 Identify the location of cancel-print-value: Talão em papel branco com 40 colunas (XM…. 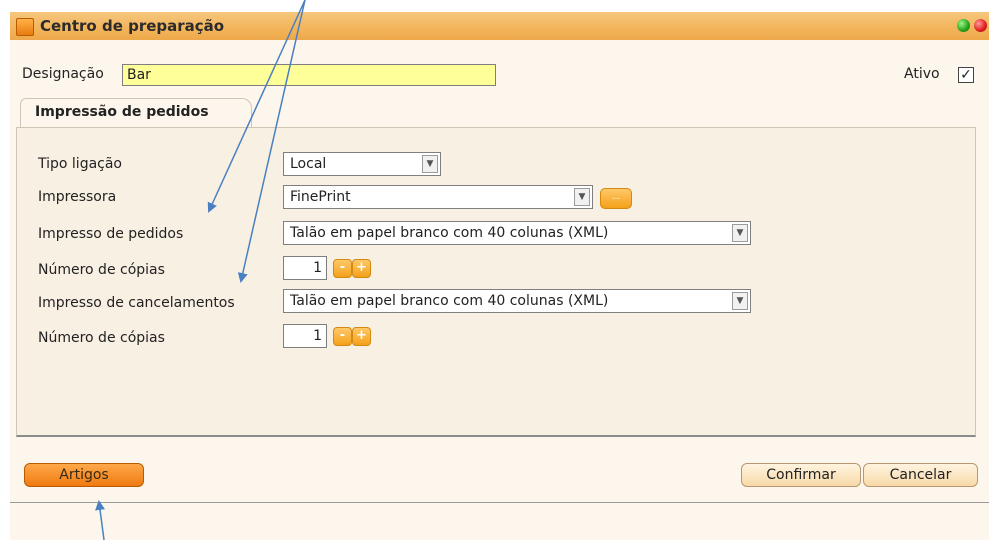
(449, 301).